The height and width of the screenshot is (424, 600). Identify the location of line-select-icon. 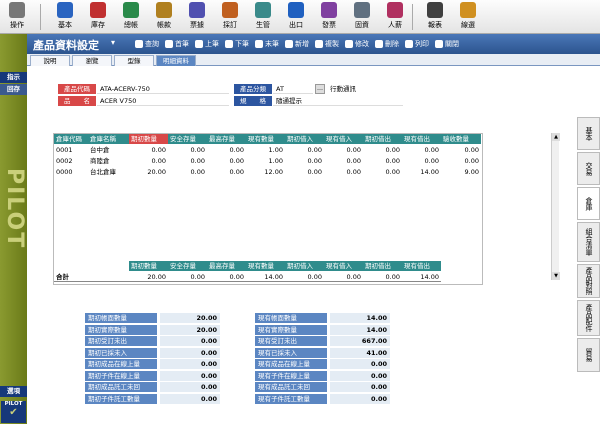
(468, 10).